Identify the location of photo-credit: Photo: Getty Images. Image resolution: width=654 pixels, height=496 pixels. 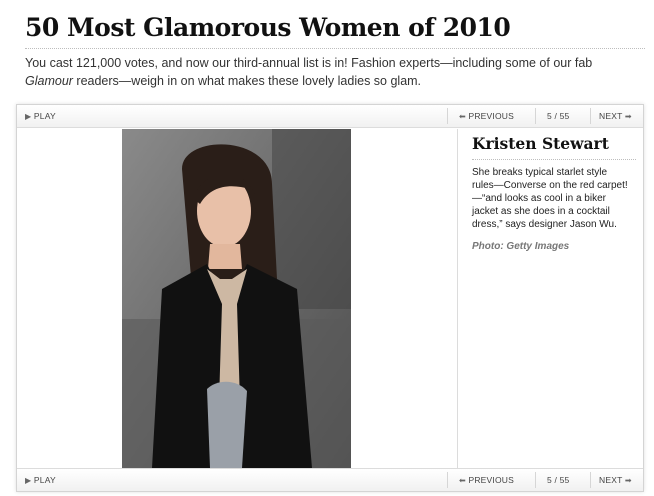
(521, 246).